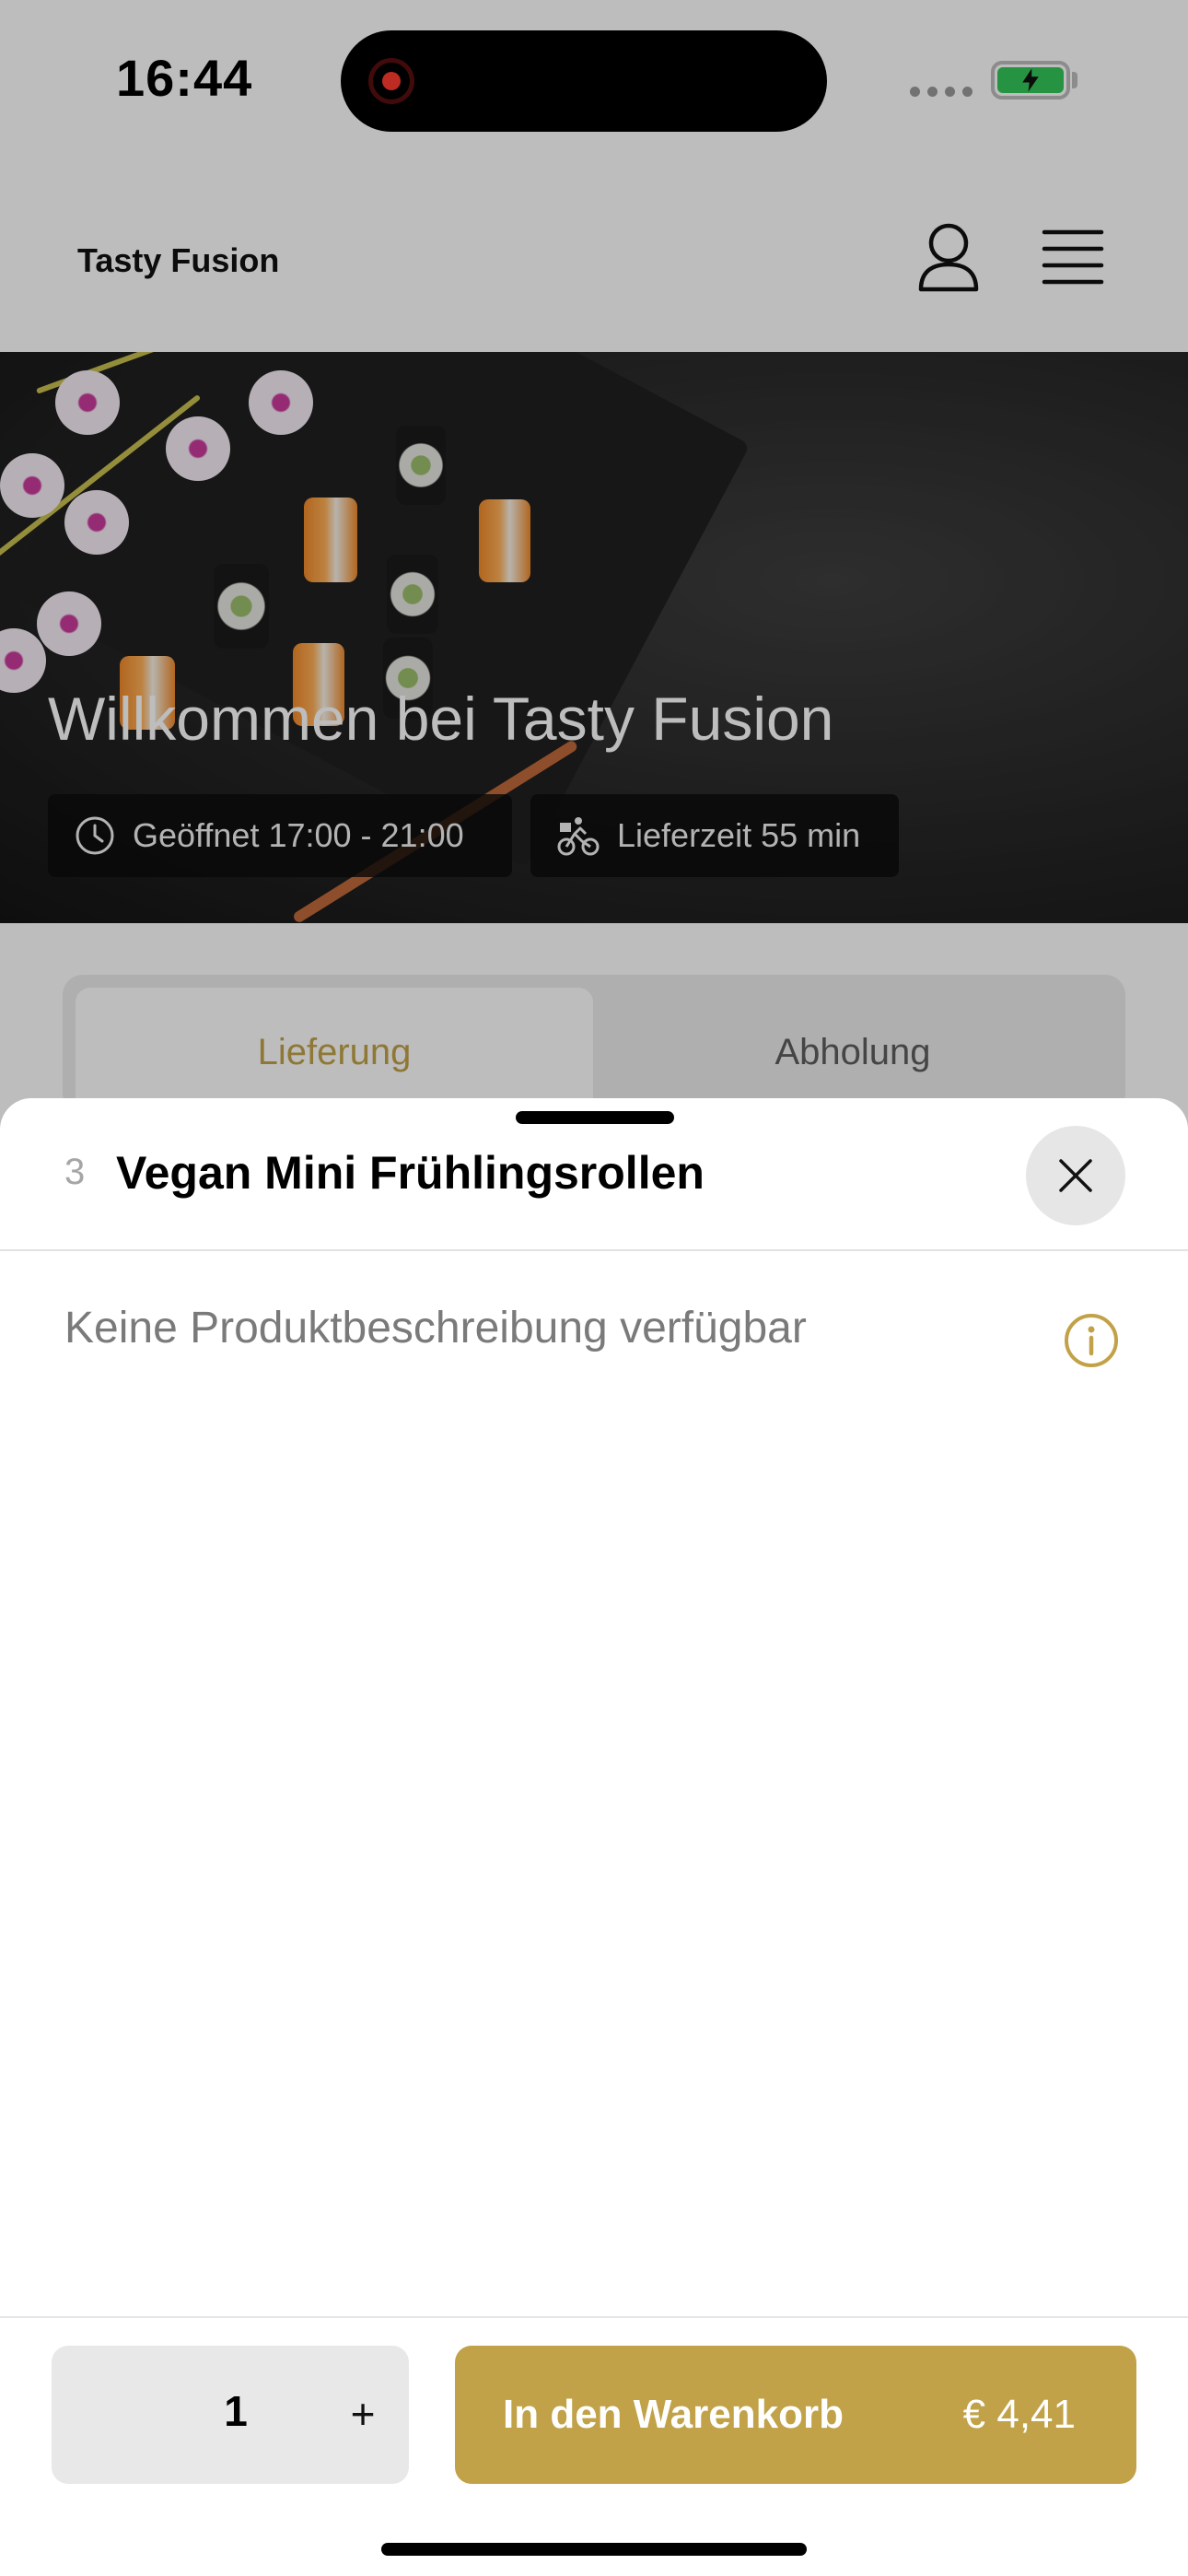 This screenshot has height=2576, width=1188. I want to click on home-indicator, so click(594, 2549).